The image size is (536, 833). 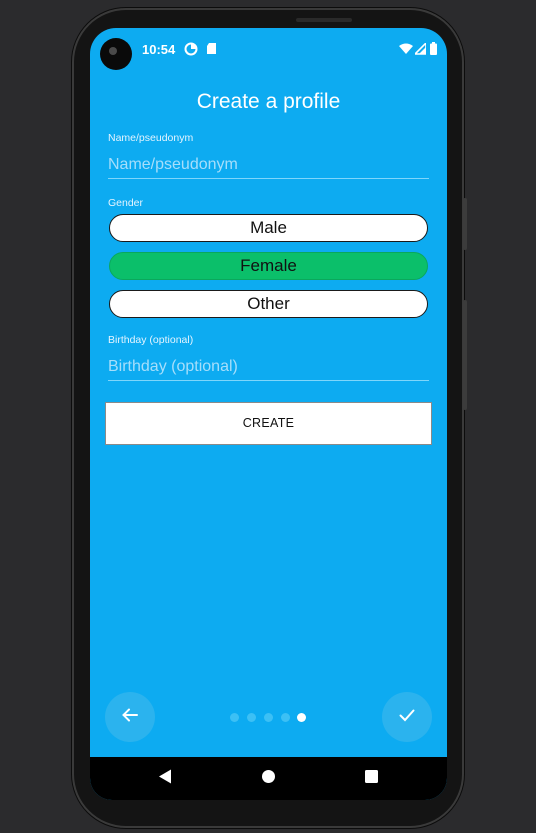 I want to click on page-indicator, so click(x=270, y=718).